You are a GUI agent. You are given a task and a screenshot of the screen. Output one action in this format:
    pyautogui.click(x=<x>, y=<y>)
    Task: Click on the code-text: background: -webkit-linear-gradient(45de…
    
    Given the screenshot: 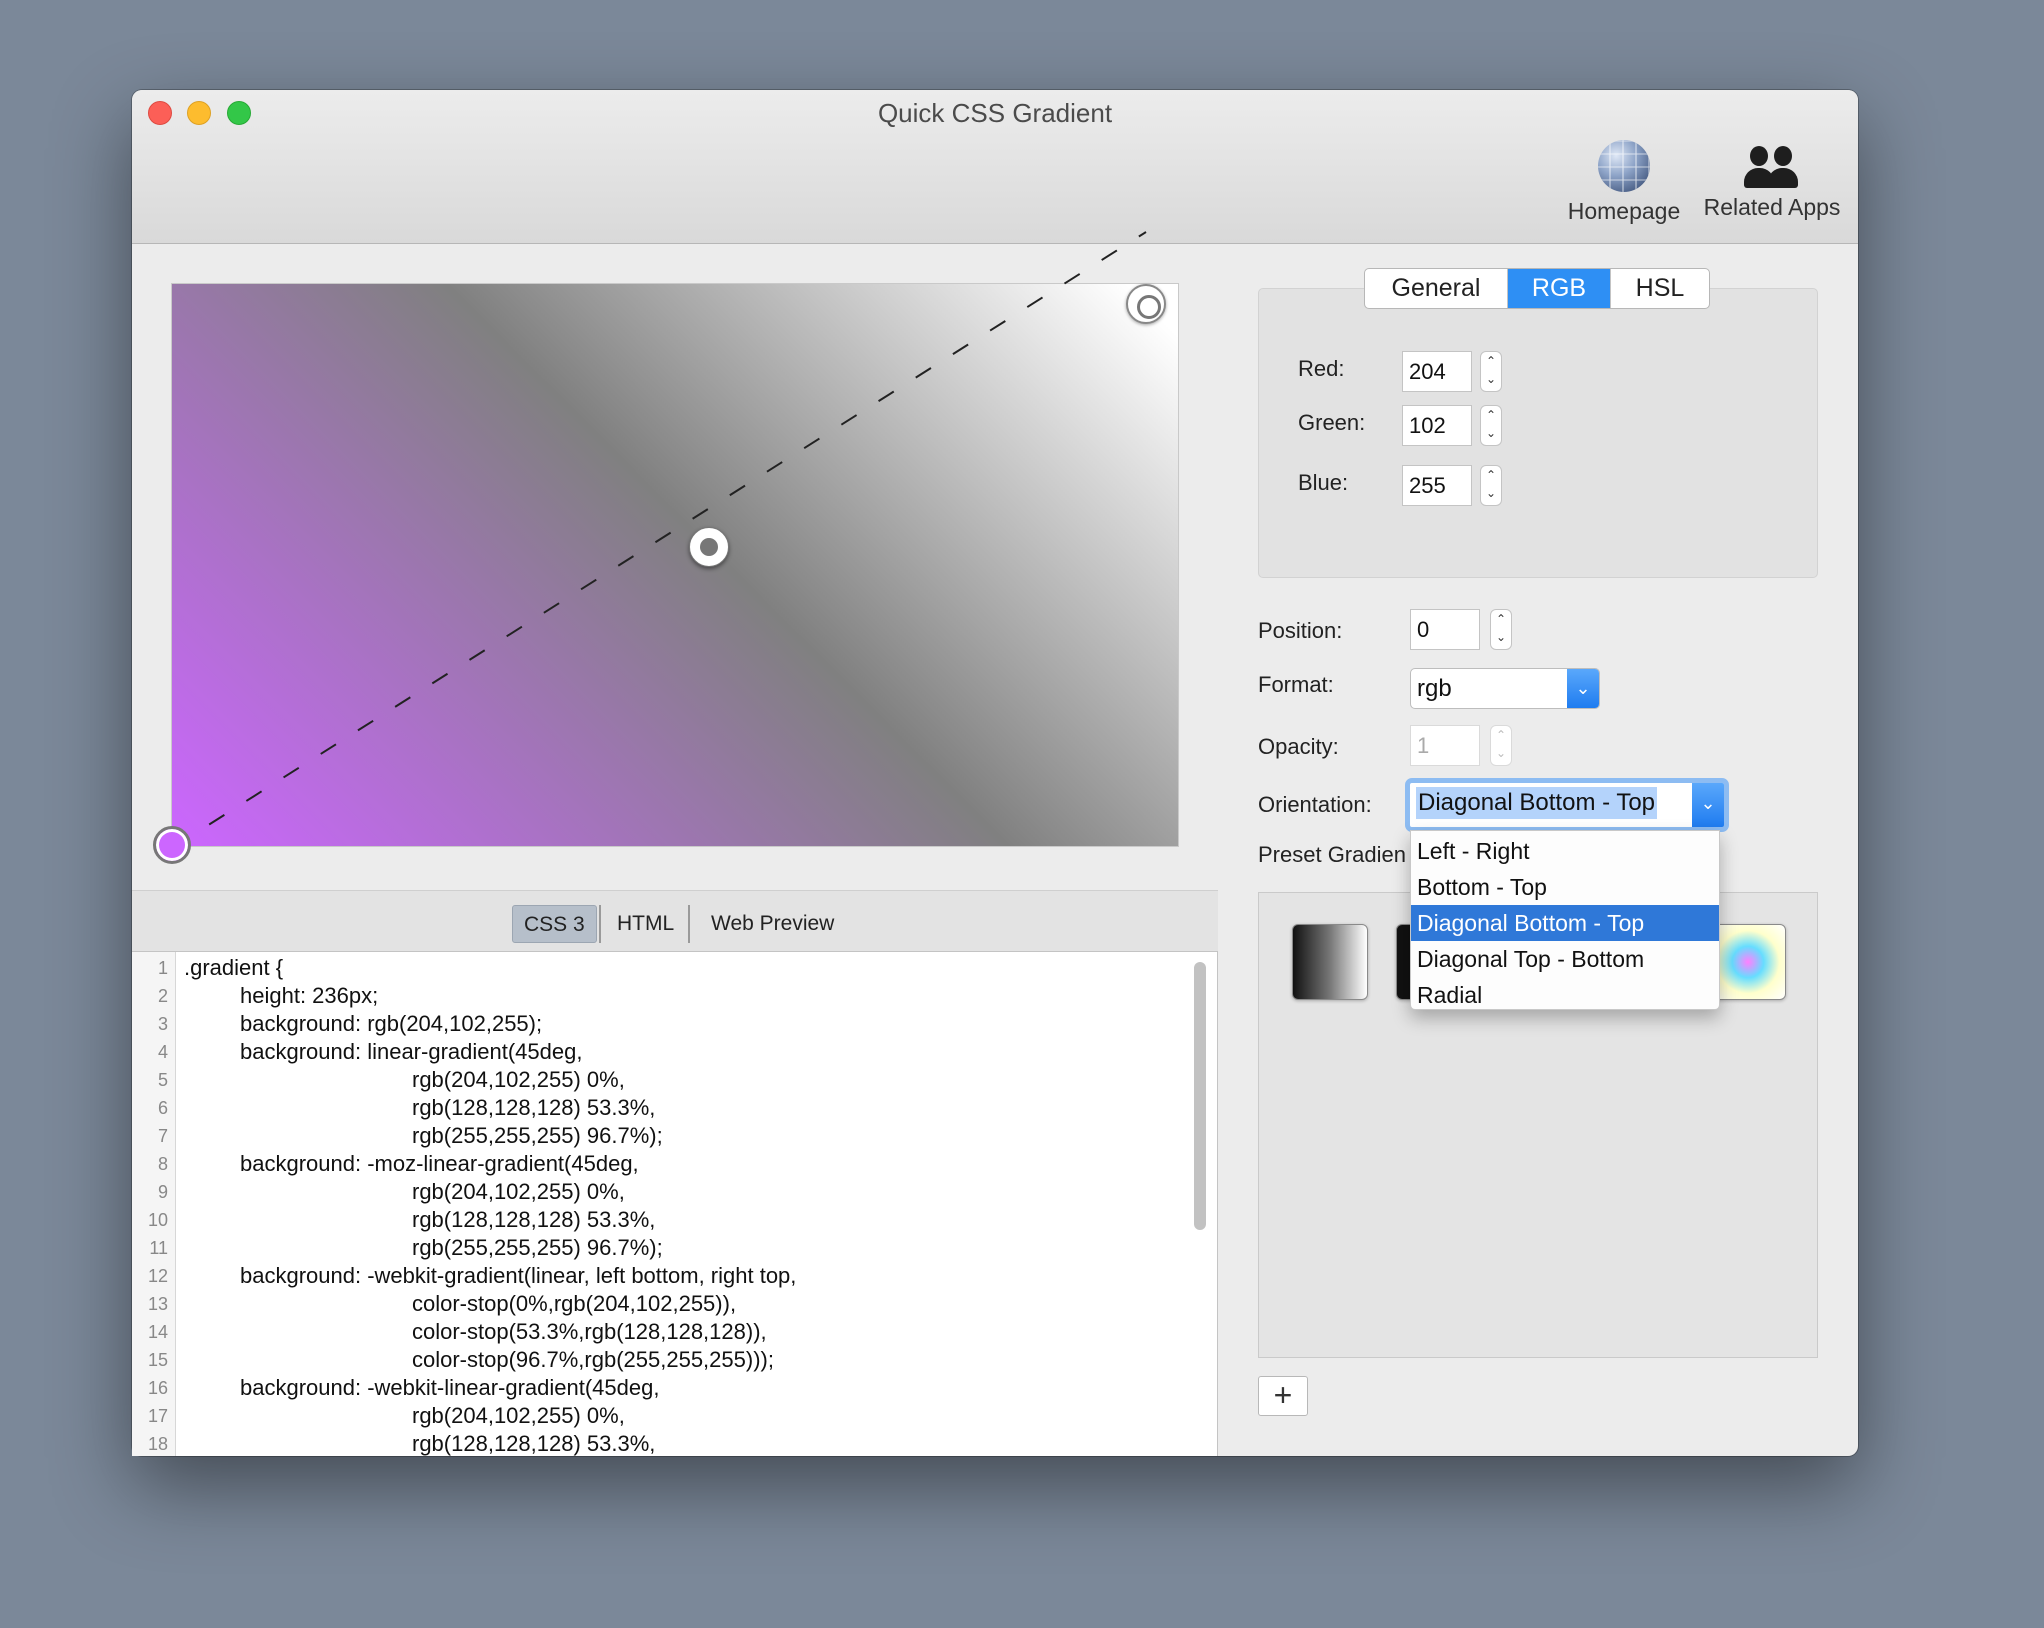 What is the action you would take?
    pyautogui.click(x=450, y=1387)
    